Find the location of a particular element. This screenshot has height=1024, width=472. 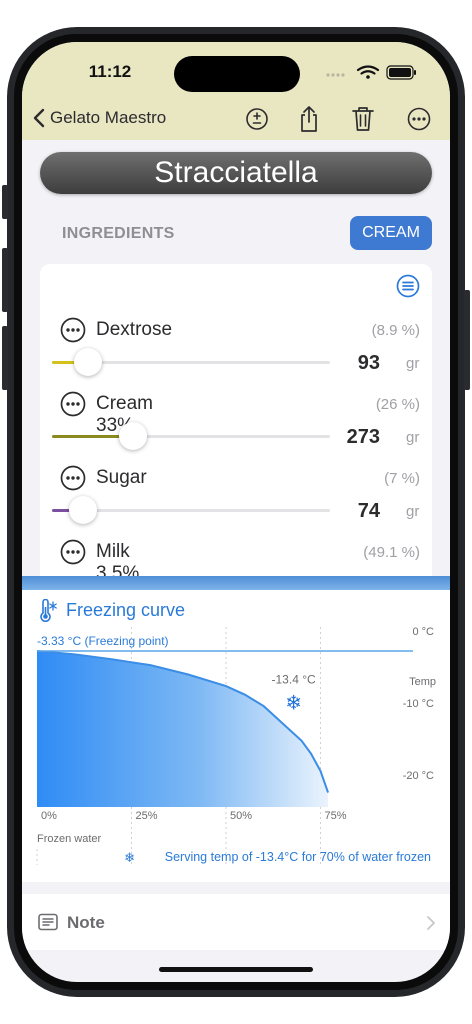

more-button is located at coordinates (419, 119).